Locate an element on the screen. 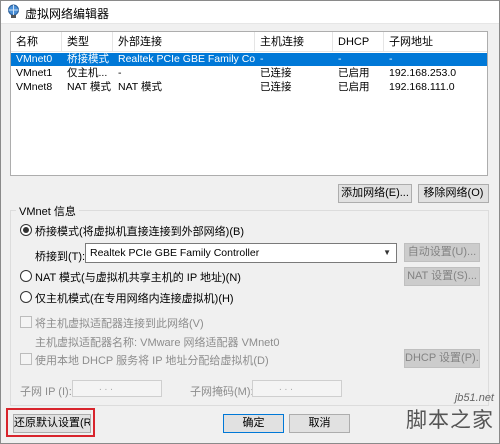 The height and width of the screenshot is (444, 500). nat-mode-label: NAT 模式(与虚拟机共享主机的 IP 地址)(N) is located at coordinates (138, 277).